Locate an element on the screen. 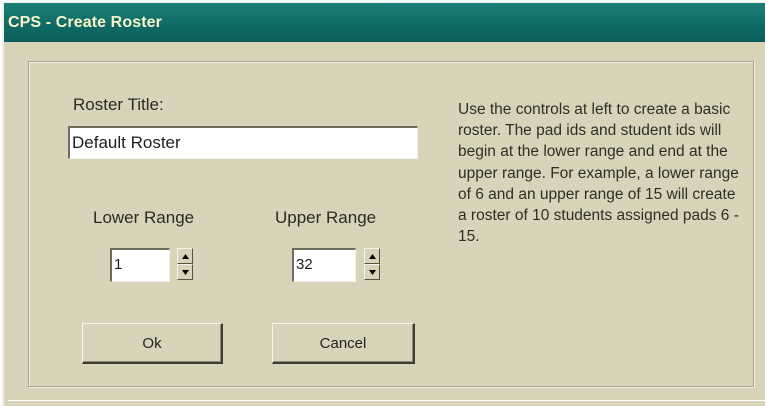 Image resolution: width=765 pixels, height=406 pixels. upper-range-up-button is located at coordinates (372, 256).